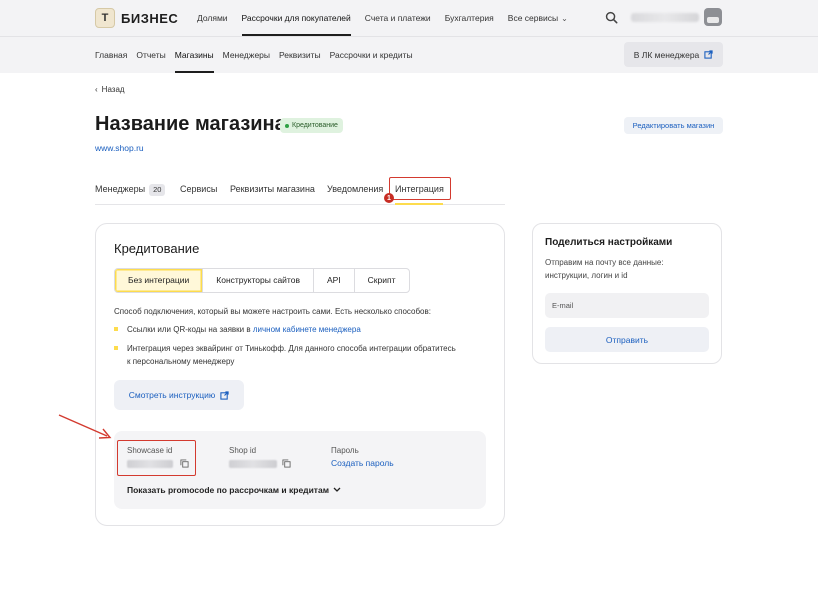  Describe the element at coordinates (604, 262) in the screenshot. I see `share-desc-line1: Отправим на почту все данные:` at that location.